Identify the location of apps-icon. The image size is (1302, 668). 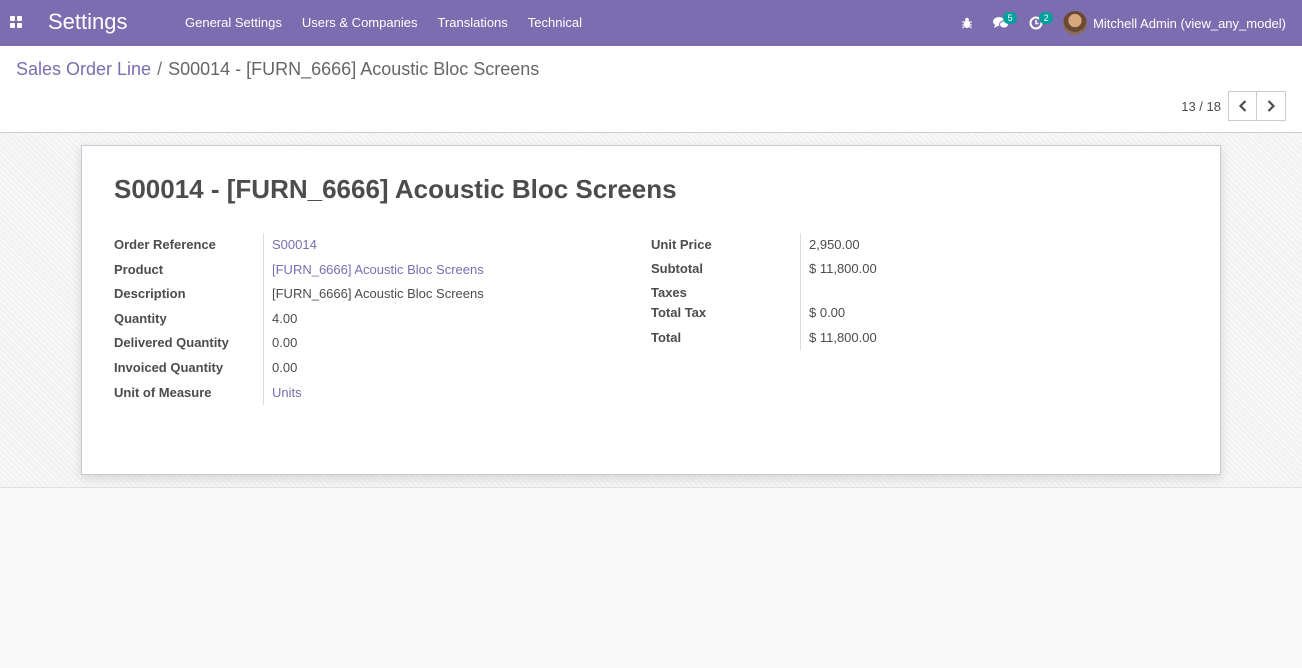
(16, 22).